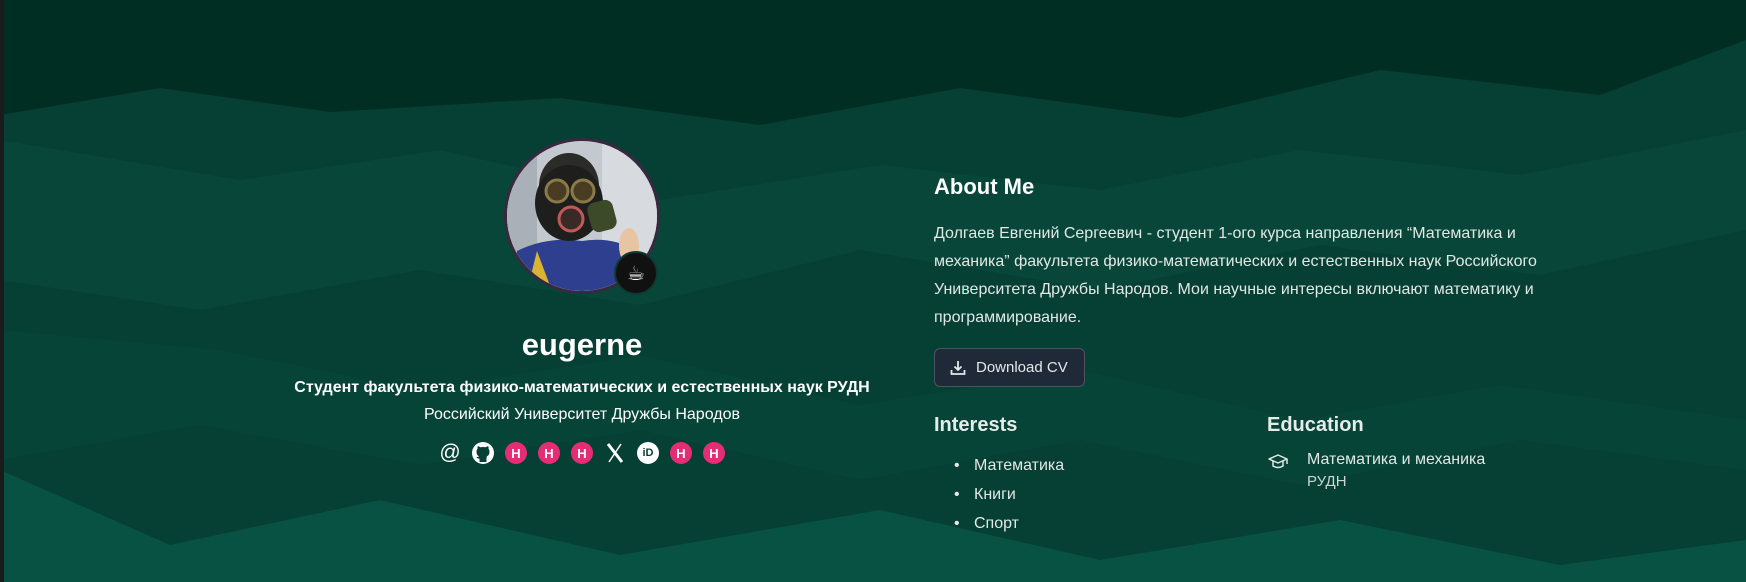  I want to click on hal-link-2: H, so click(549, 453).